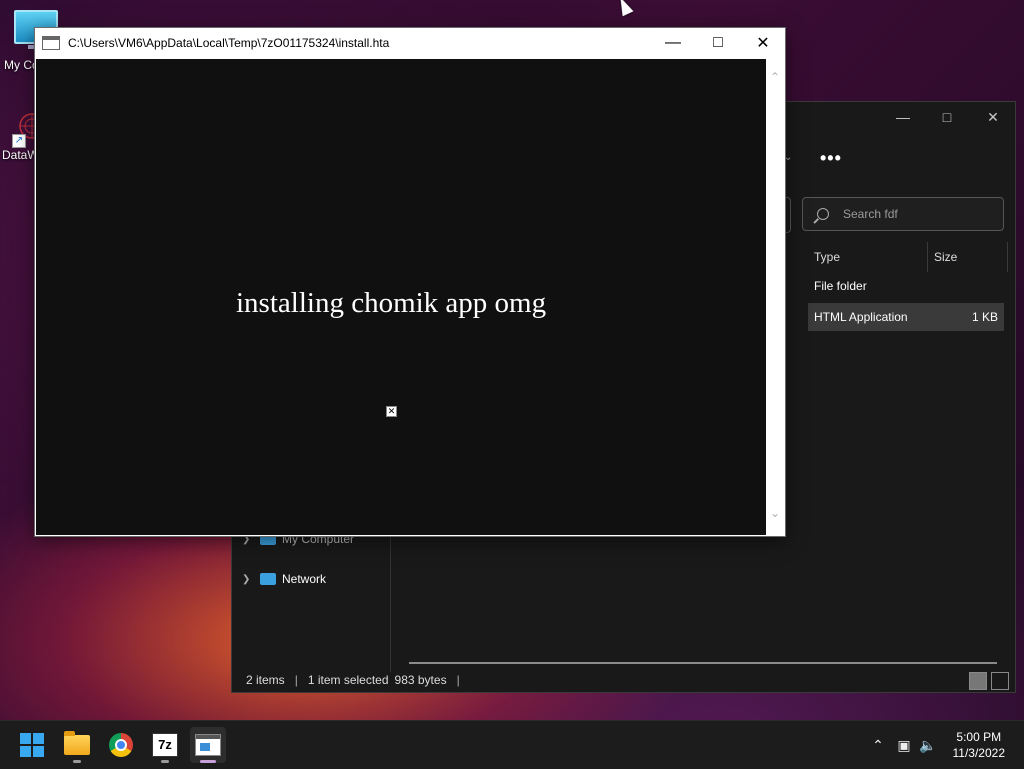  I want to click on scroll-up-icon: ⌃, so click(775, 77).